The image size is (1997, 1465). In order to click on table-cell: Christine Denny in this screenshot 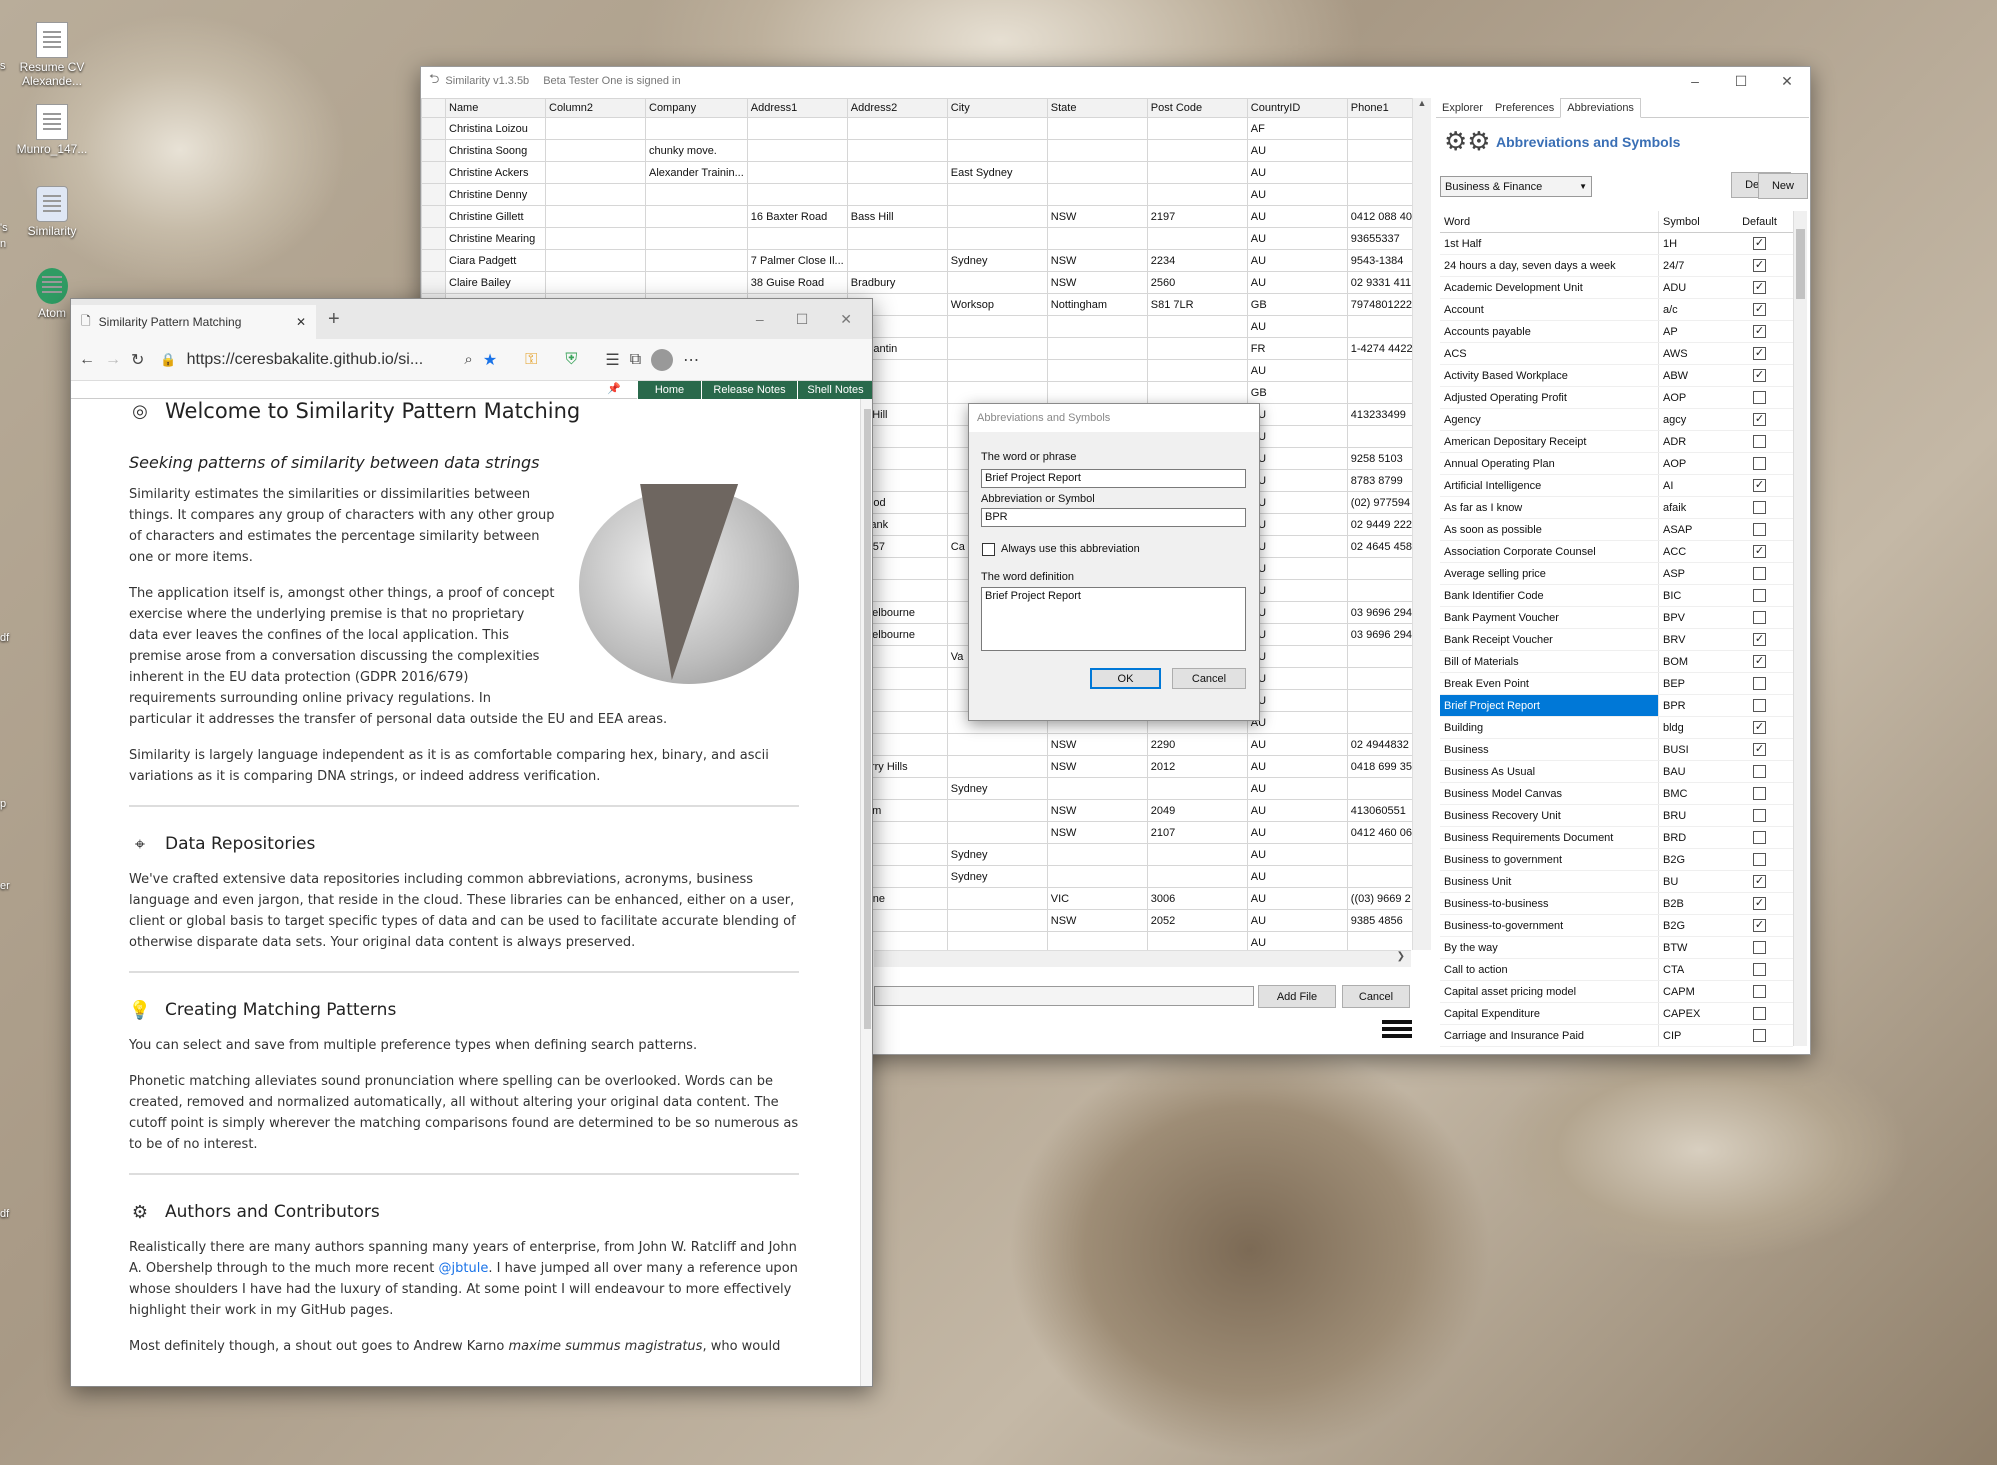, I will do `click(495, 194)`.